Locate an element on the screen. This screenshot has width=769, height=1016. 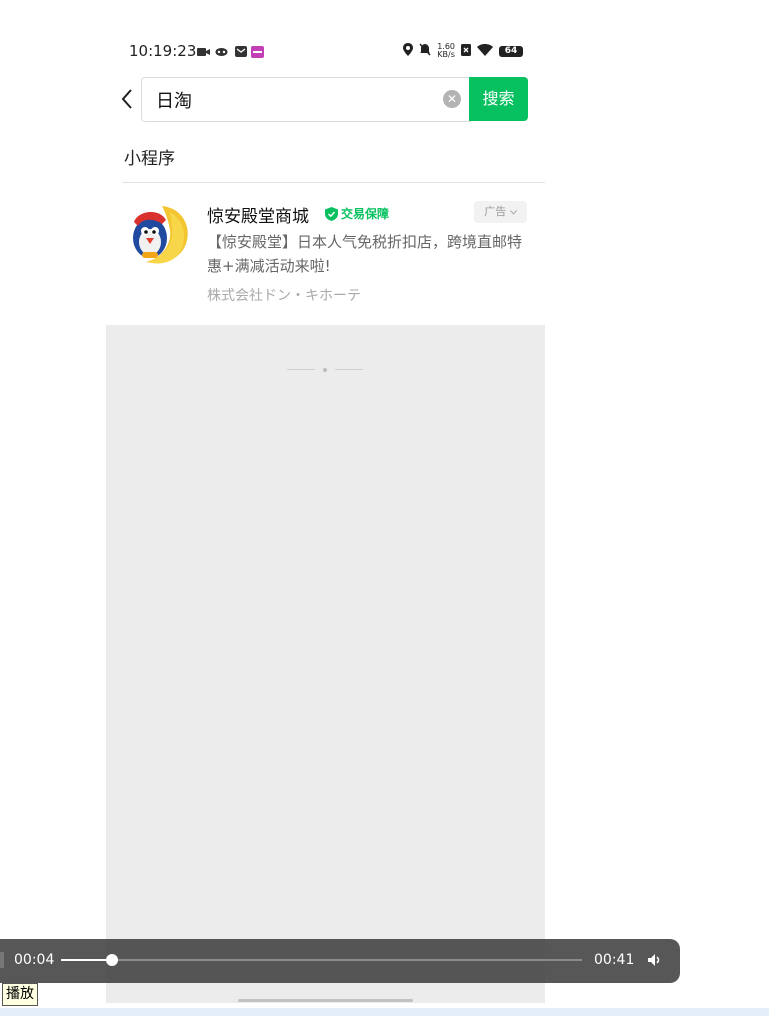
sim-off-icon is located at coordinates (466, 51).